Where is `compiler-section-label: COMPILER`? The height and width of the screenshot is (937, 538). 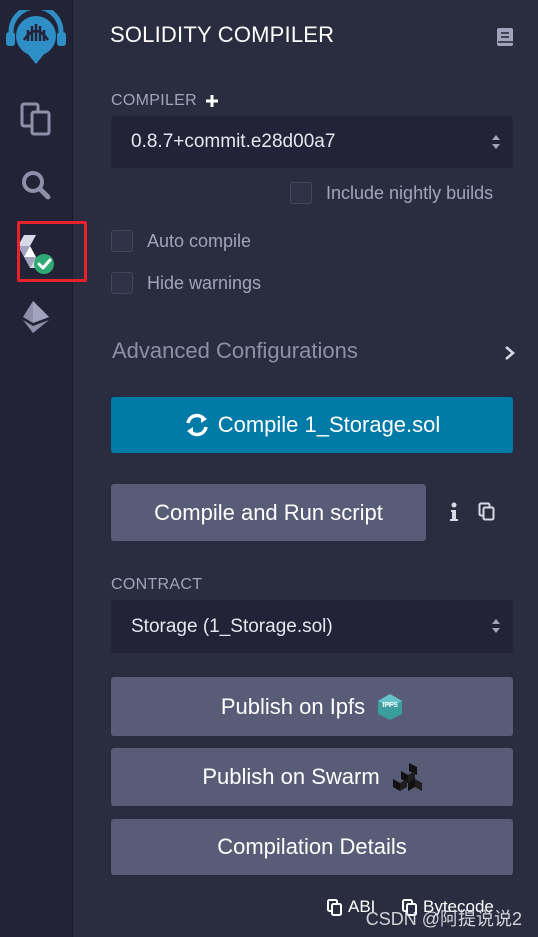
compiler-section-label: COMPILER is located at coordinates (165, 101).